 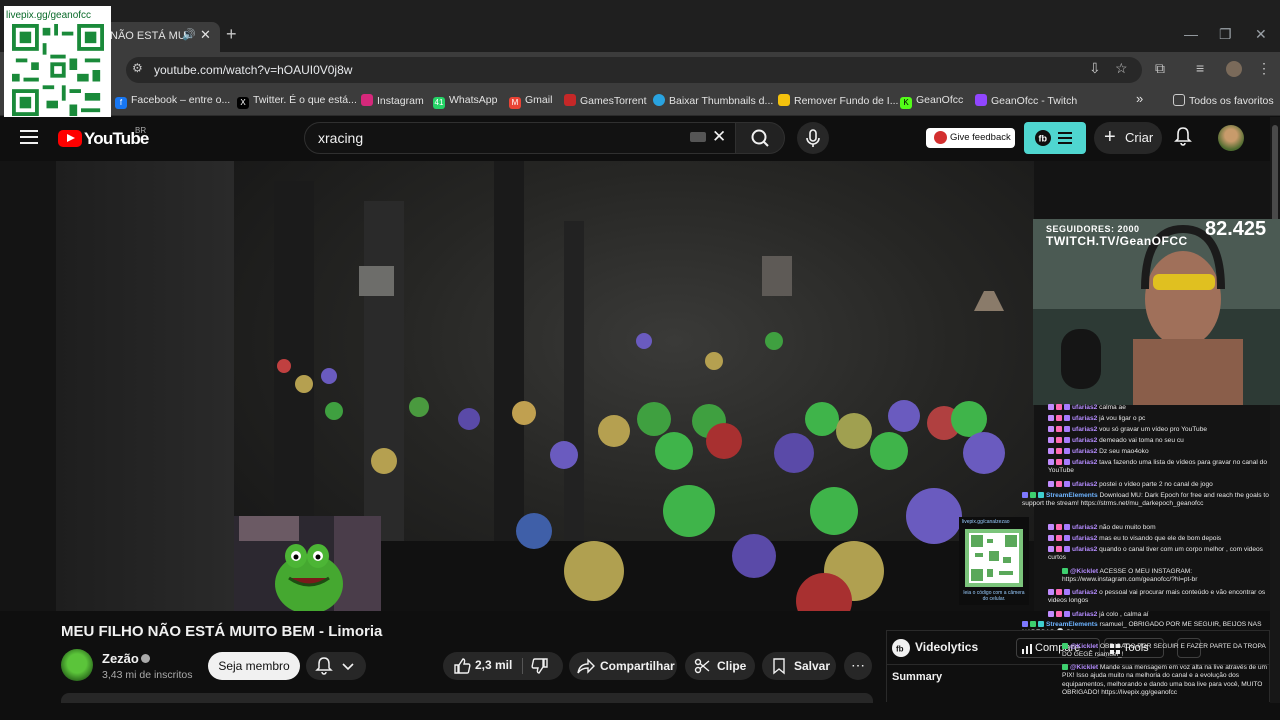 What do you see at coordinates (340, 138) in the screenshot?
I see `search-input-value: xracing` at bounding box center [340, 138].